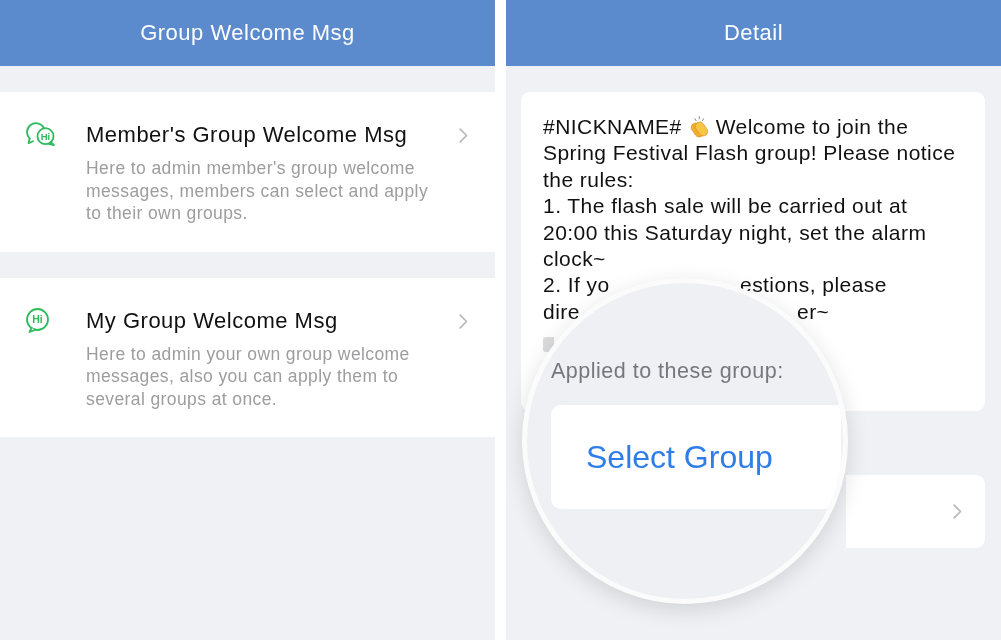  What do you see at coordinates (612, 127) in the screenshot?
I see `nickname-tag: #NICKNAME#` at bounding box center [612, 127].